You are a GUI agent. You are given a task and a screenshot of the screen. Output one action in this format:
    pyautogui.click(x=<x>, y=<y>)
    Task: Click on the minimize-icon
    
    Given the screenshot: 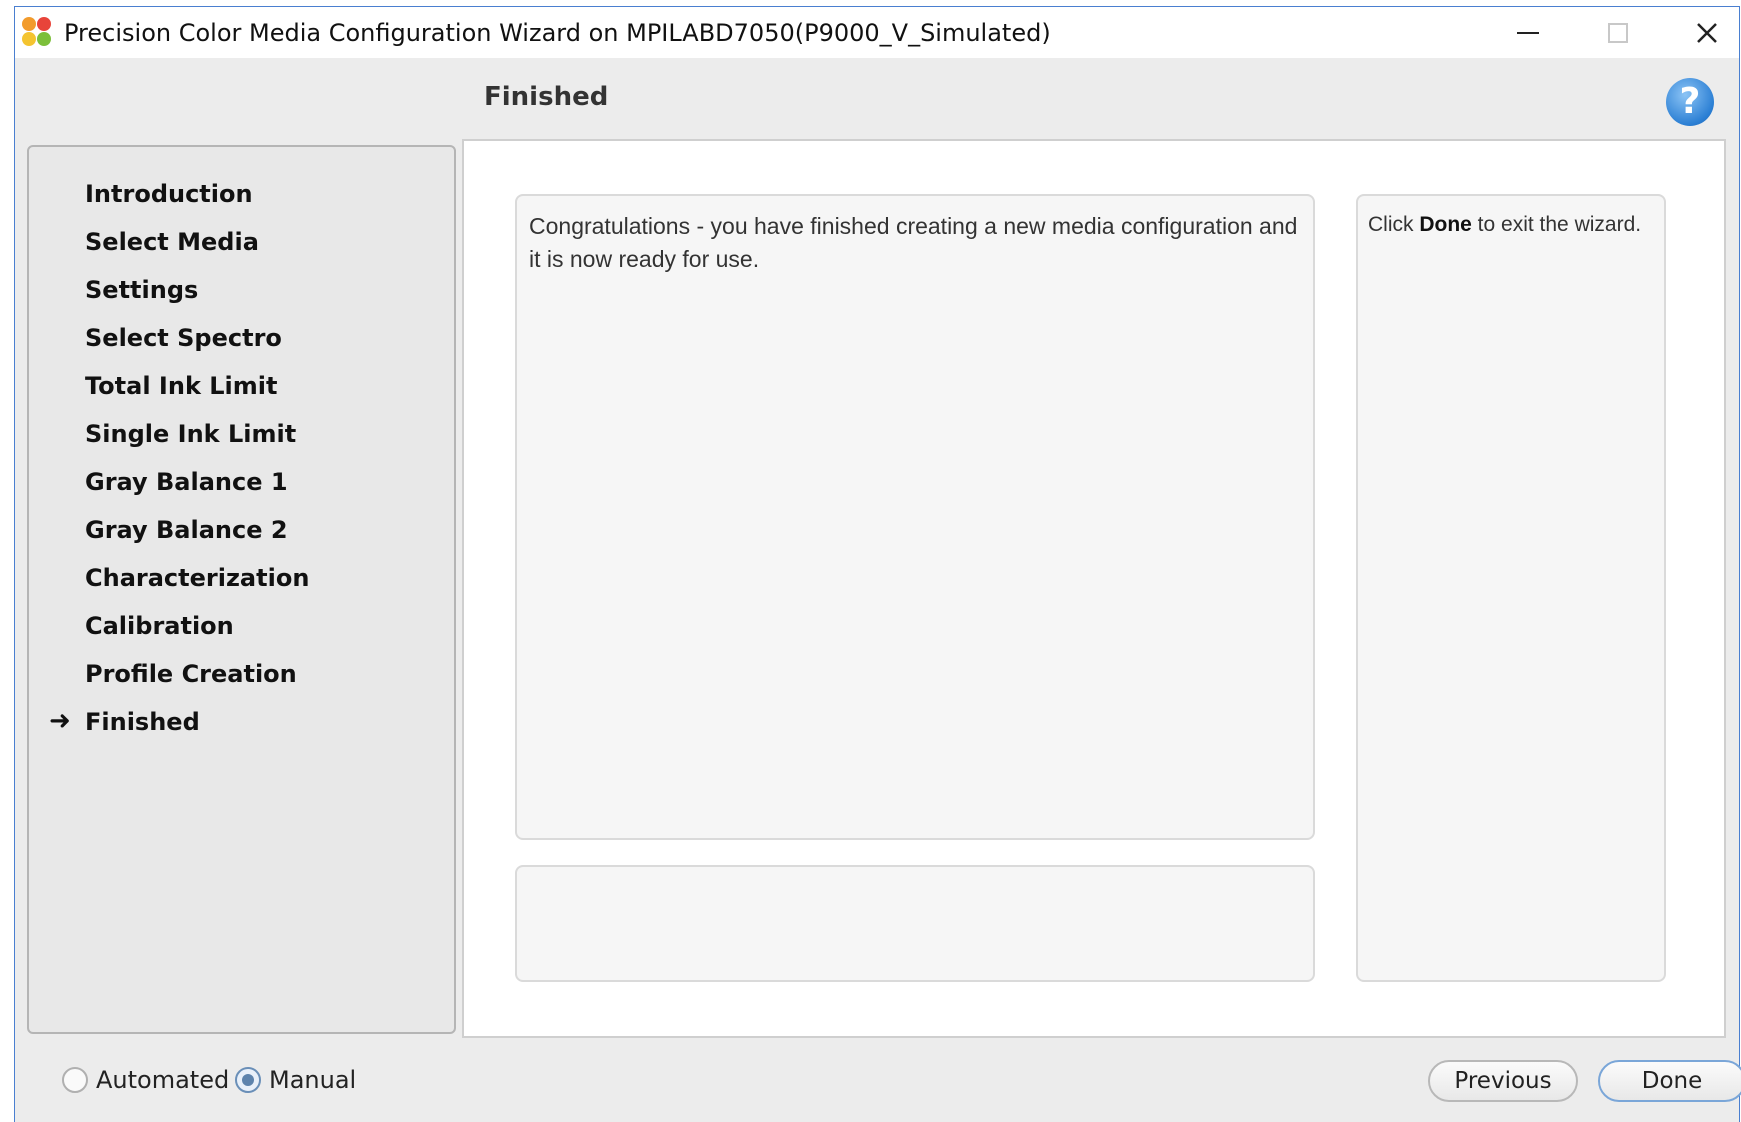 What is the action you would take?
    pyautogui.click(x=1528, y=32)
    